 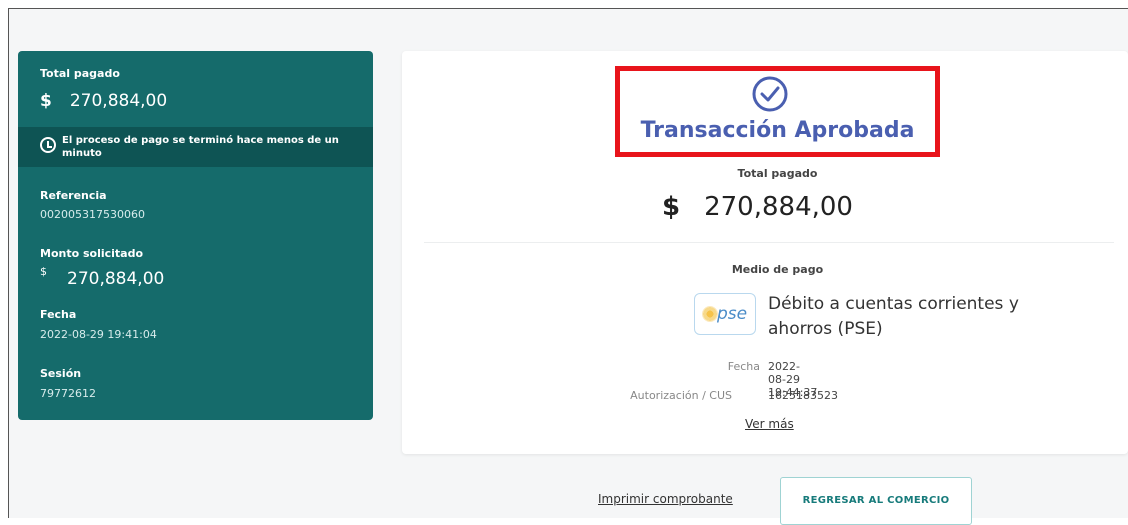 What do you see at coordinates (777, 173) in the screenshot?
I see `card-total-paid-label: Total pagado` at bounding box center [777, 173].